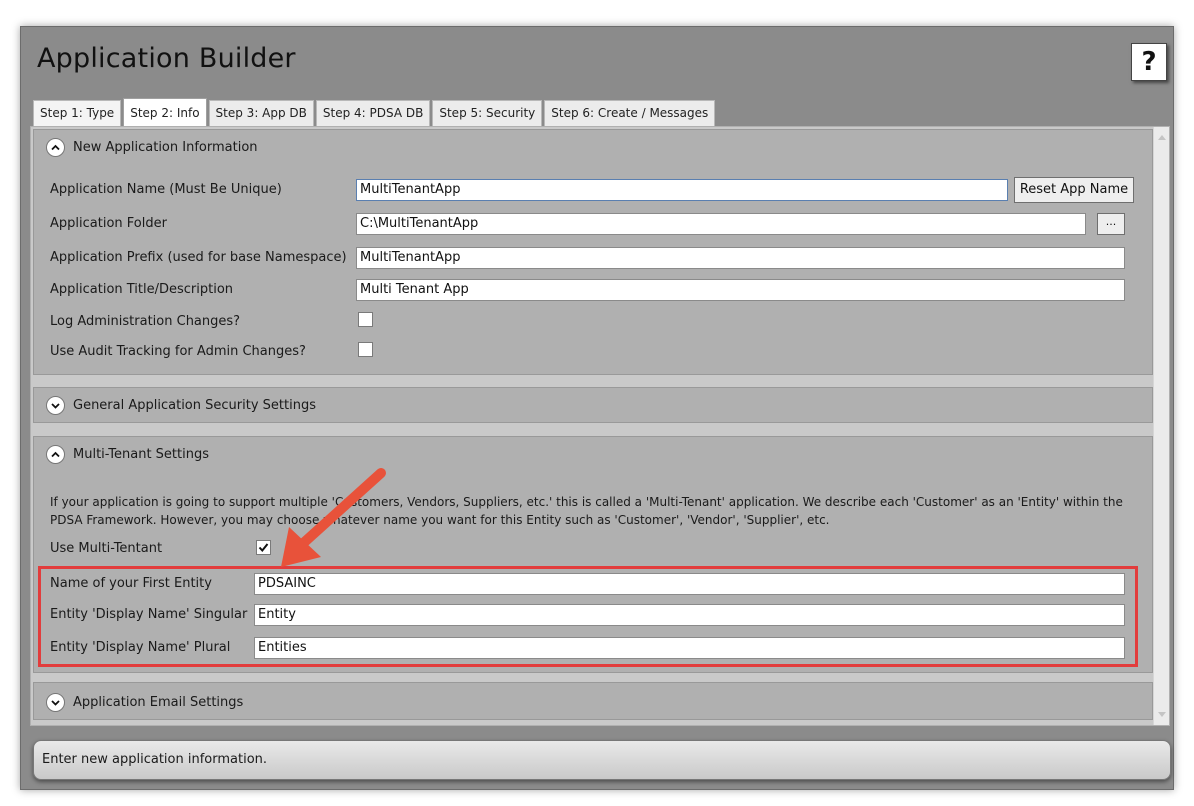  I want to click on security-settings-header: General Application Security Settings, so click(593, 405).